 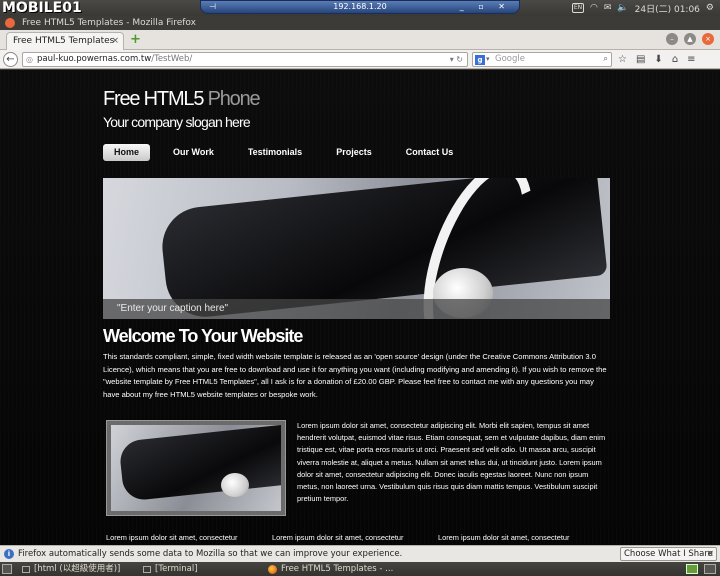 I want to click on maximize-icon: ▲, so click(x=690, y=39).